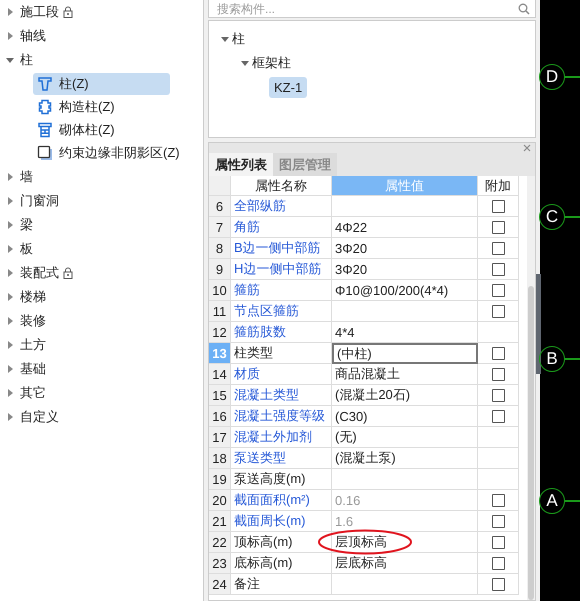 This screenshot has width=580, height=601. What do you see at coordinates (281, 353) in the screenshot?
I see `table-cell: 柱类型` at bounding box center [281, 353].